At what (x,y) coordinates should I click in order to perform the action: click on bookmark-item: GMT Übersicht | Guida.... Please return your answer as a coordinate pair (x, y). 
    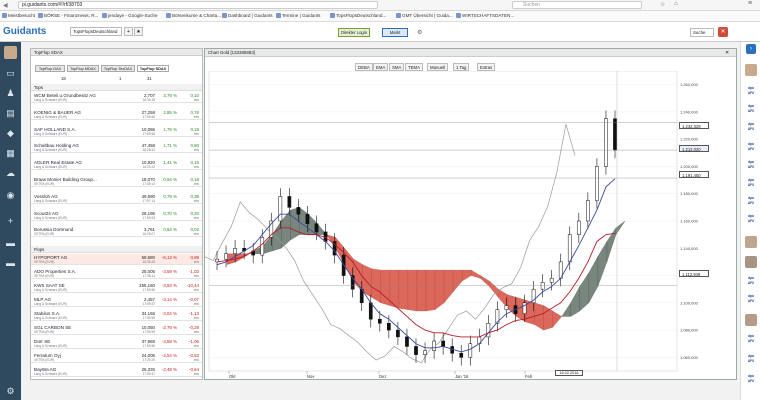
    Looking at the image, I should click on (424, 15).